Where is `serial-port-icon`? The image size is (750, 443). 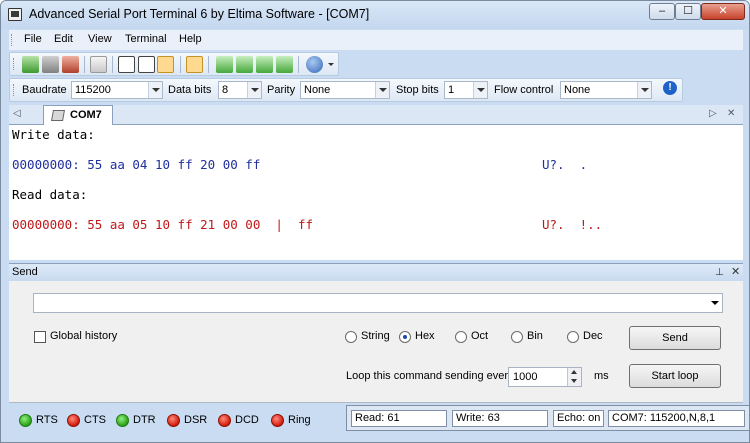
serial-port-icon is located at coordinates (58, 115).